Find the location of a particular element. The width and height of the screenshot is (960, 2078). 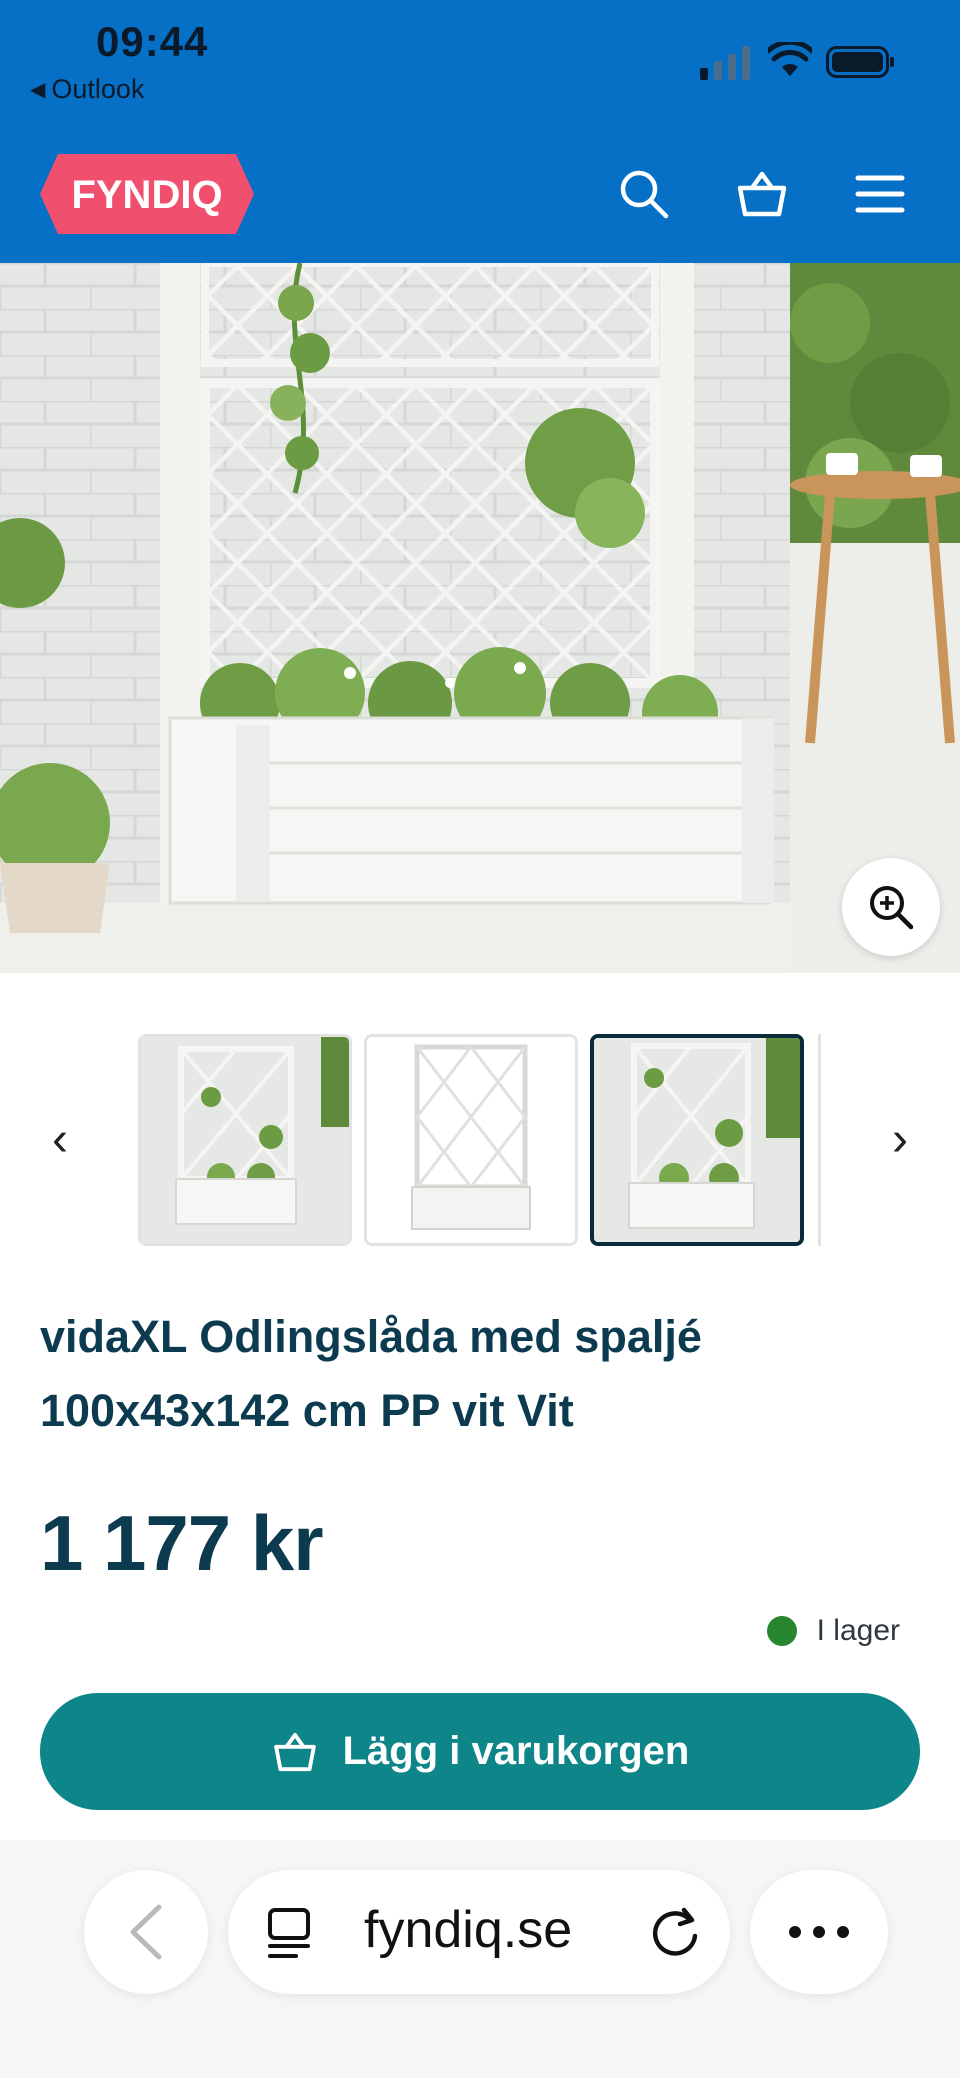

signal-icon is located at coordinates (725, 63).